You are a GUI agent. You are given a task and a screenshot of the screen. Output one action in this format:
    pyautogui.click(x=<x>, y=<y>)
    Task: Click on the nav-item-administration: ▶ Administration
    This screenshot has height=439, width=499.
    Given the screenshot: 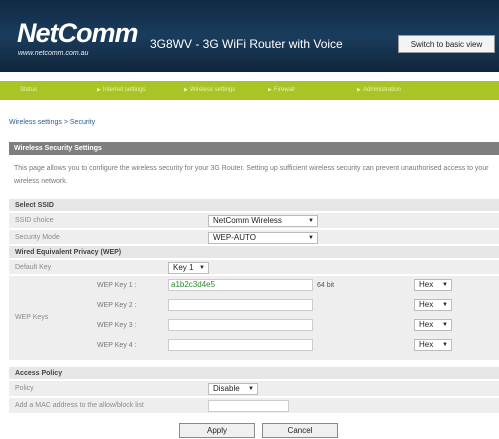 What is the action you would take?
    pyautogui.click(x=379, y=90)
    